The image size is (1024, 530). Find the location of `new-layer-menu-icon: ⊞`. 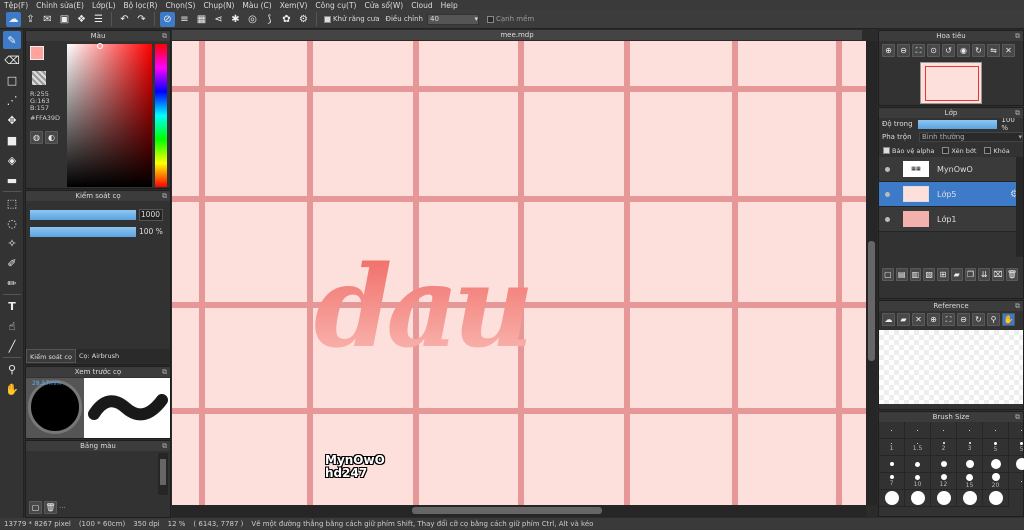

new-layer-menu-icon: ⊞ is located at coordinates (943, 274).